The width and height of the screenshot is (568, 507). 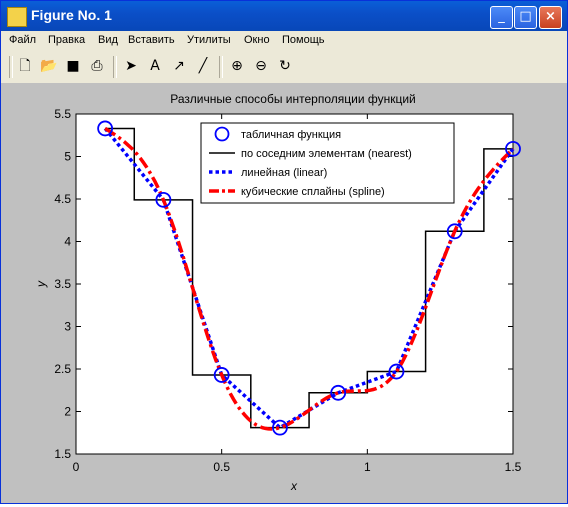 What do you see at coordinates (67, 412) in the screenshot?
I see `y-tick-label: 2` at bounding box center [67, 412].